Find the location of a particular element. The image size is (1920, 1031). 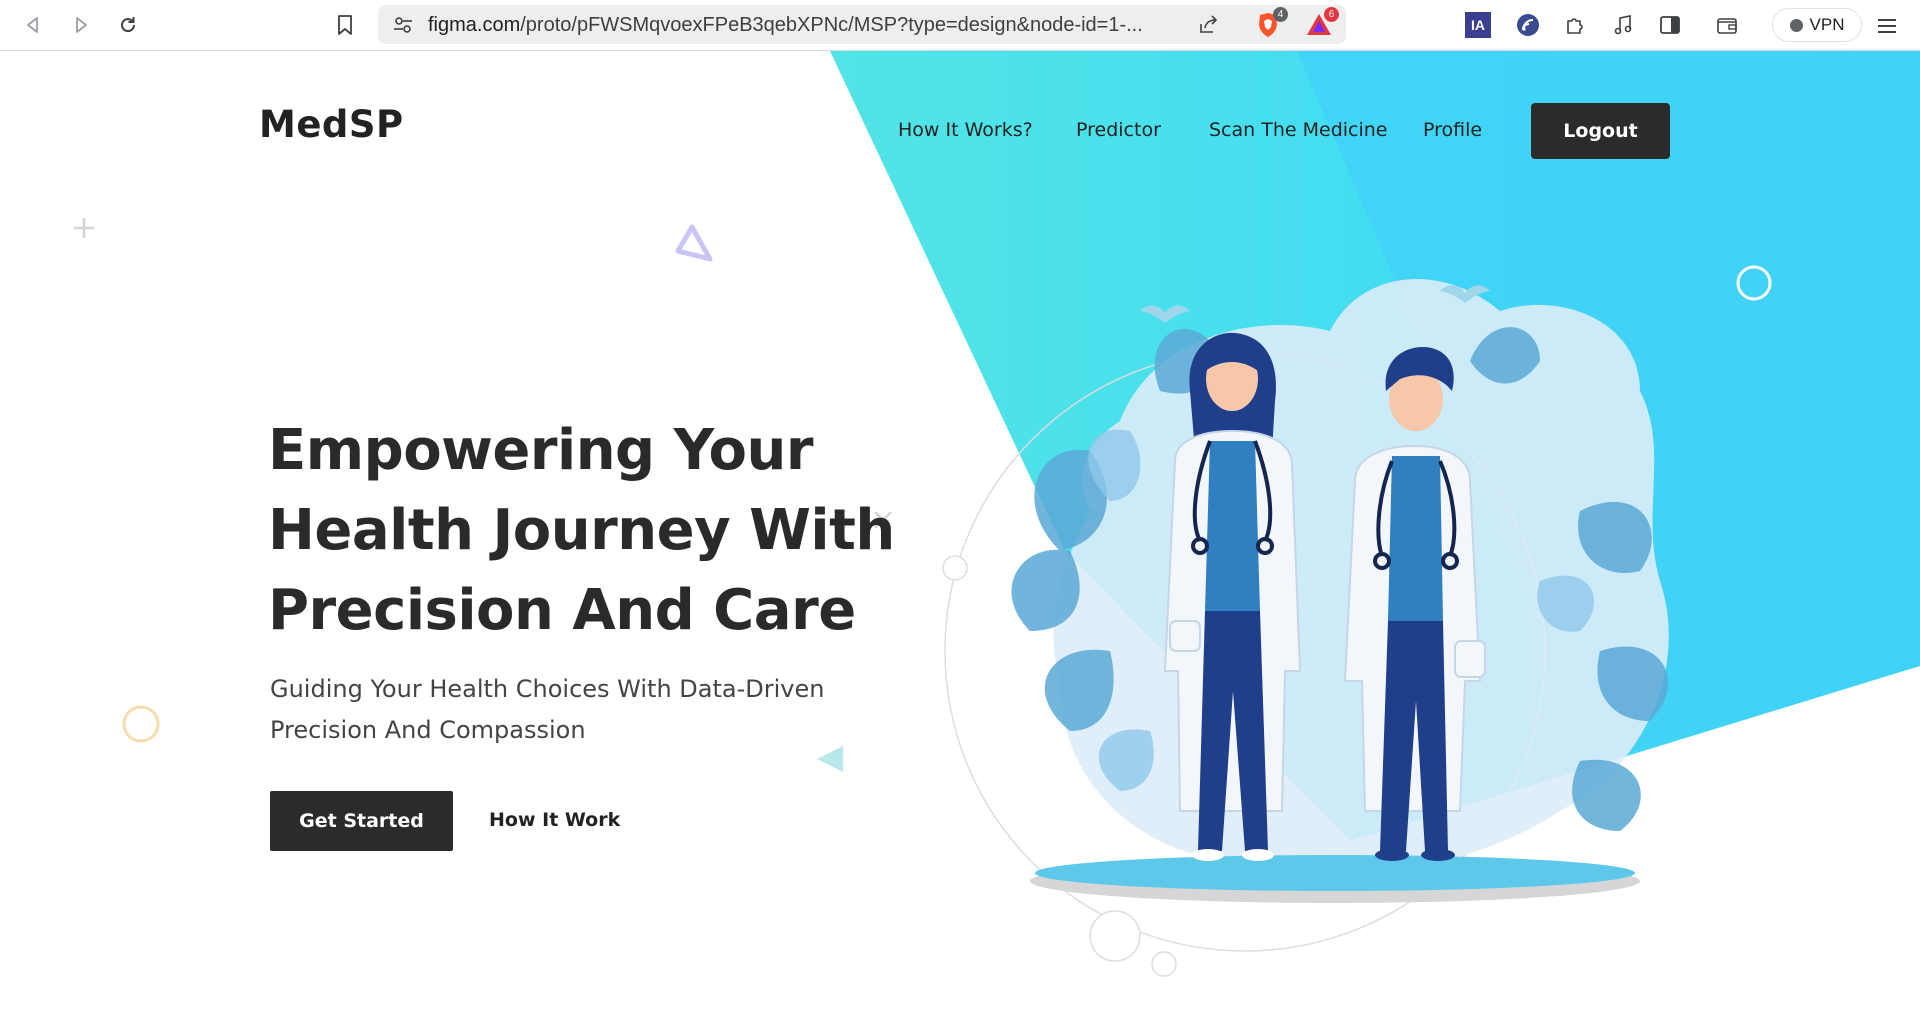

plus-decoration-icon is located at coordinates (84, 228).